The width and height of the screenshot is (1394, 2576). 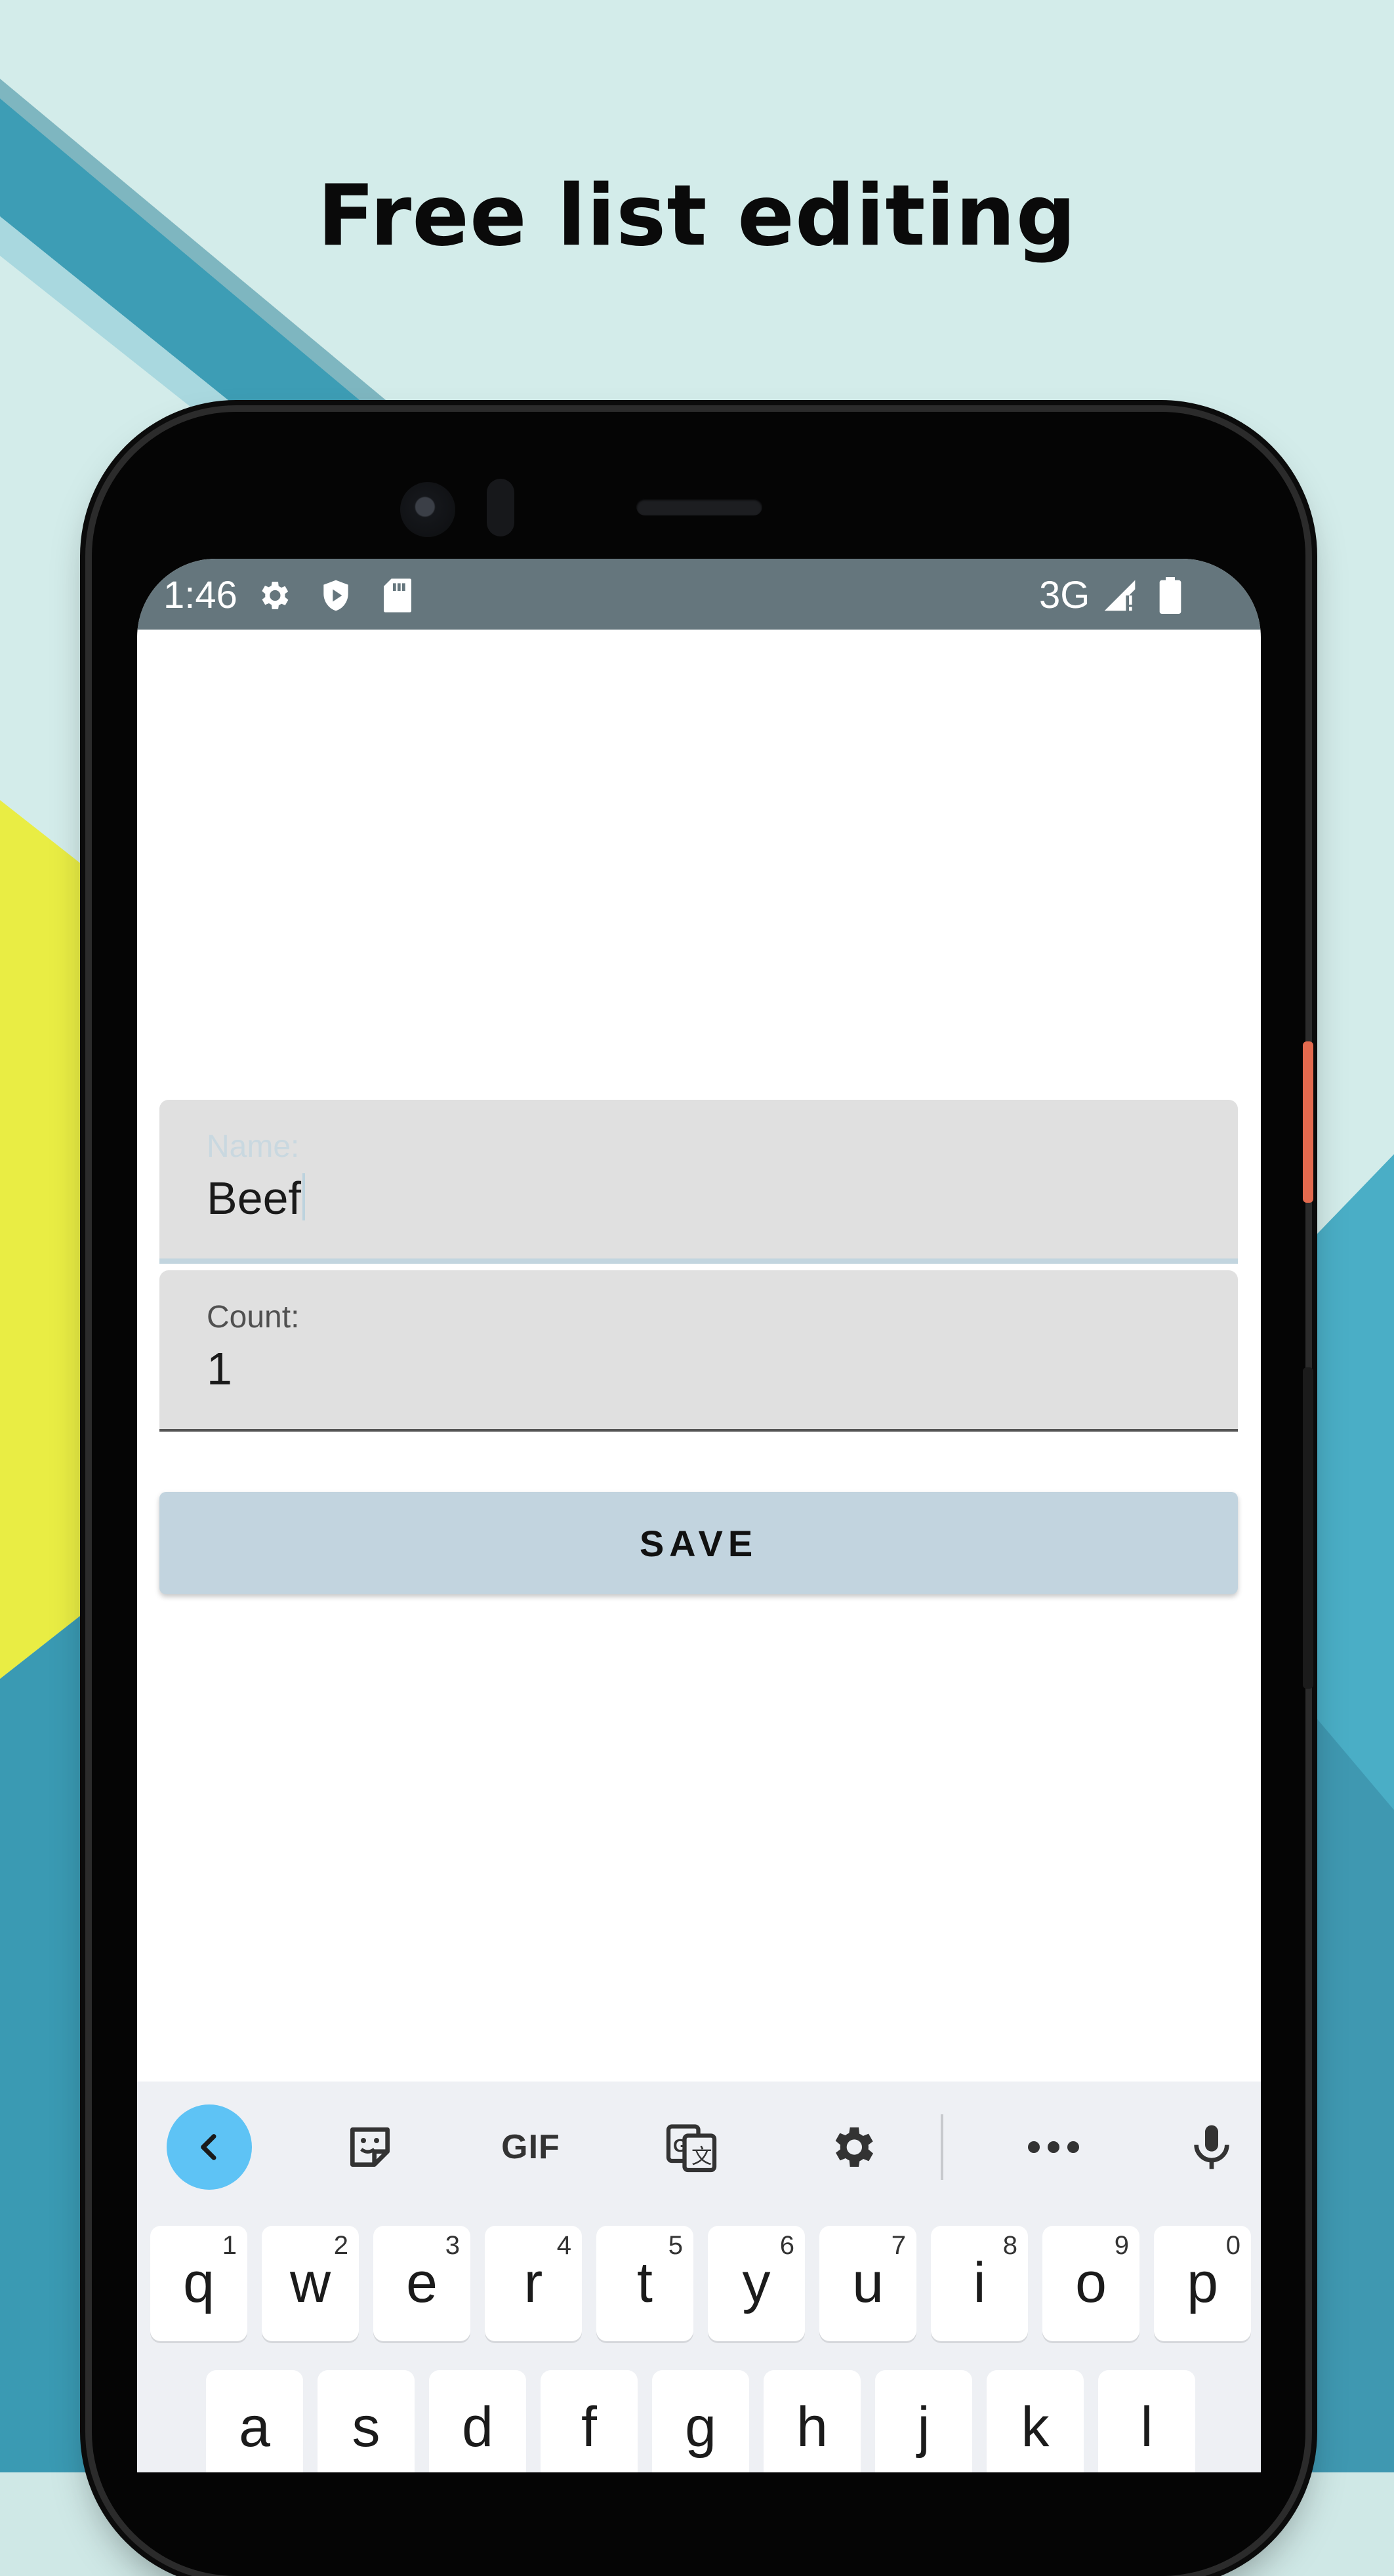 I want to click on key-k: k, so click(x=1035, y=2421).